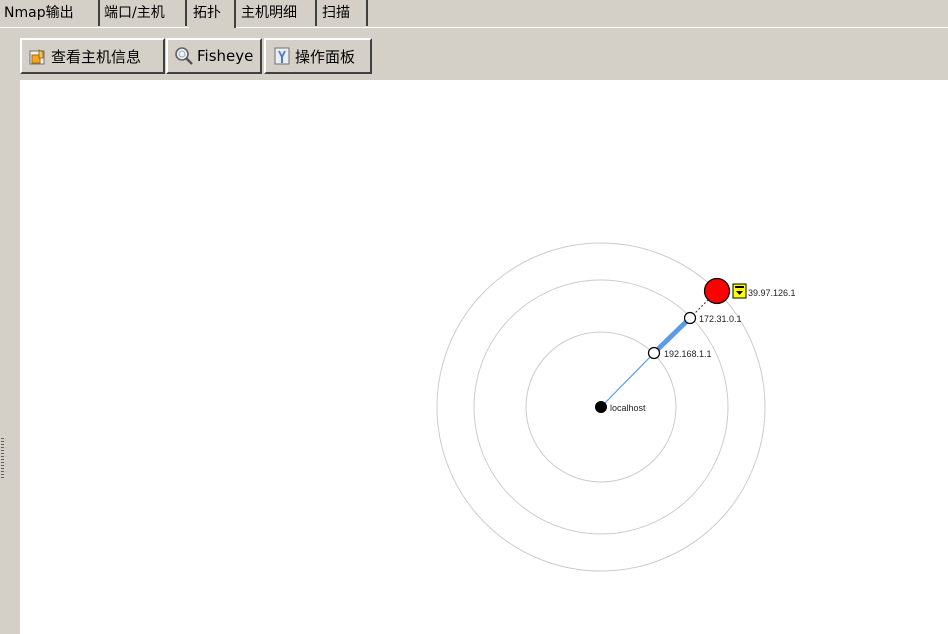  What do you see at coordinates (282, 56) in the screenshot?
I see `toolbox-icon` at bounding box center [282, 56].